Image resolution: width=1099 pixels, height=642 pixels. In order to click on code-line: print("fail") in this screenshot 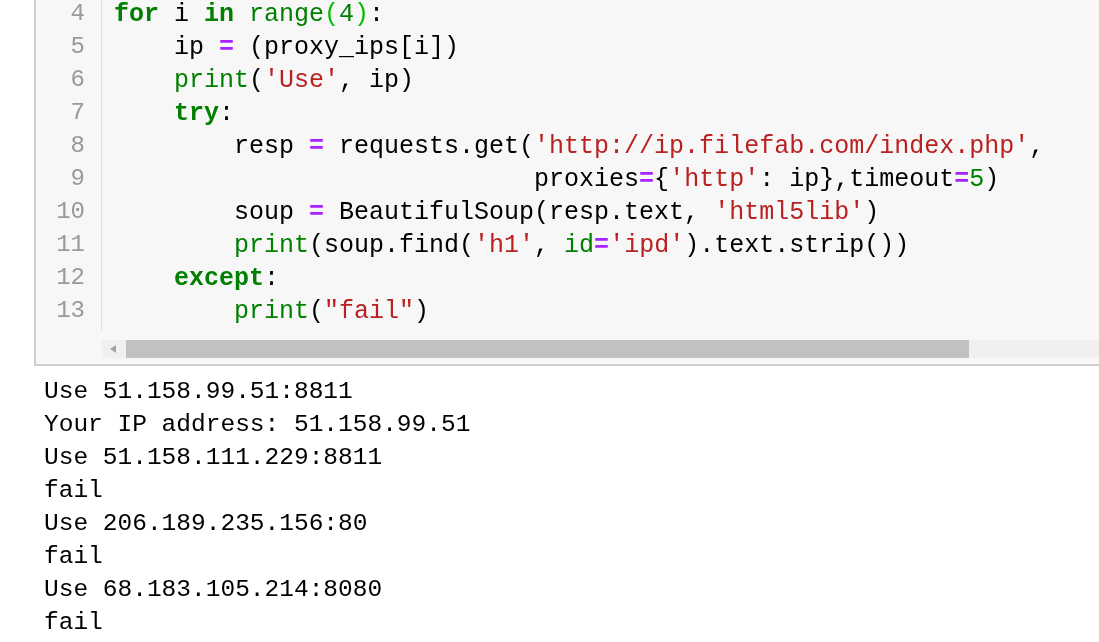, I will do `click(332, 312)`.